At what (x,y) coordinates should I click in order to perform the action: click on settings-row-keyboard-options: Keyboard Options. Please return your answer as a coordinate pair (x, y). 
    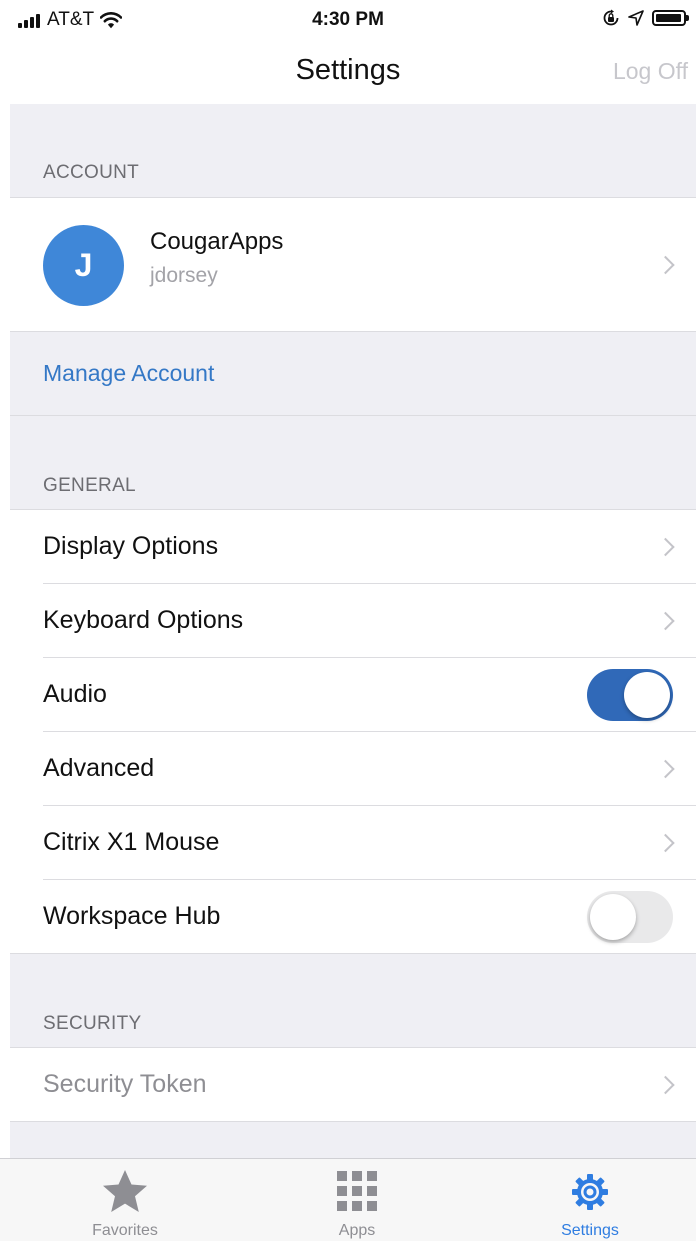
    Looking at the image, I should click on (353, 621).